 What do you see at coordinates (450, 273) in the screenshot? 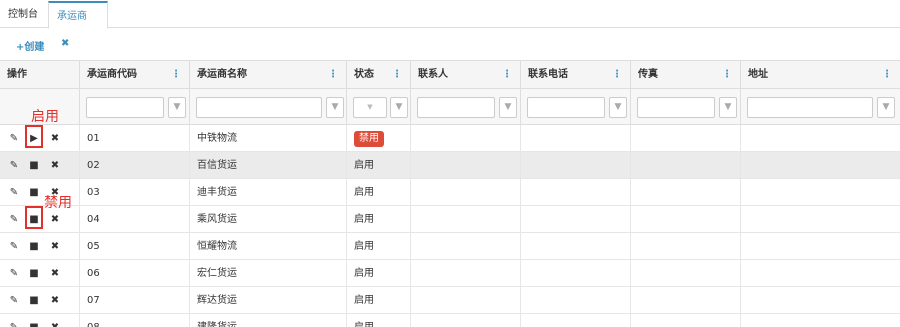
I see `table-row: ✎ ■ ✖ 06 宏仁货运 启用` at bounding box center [450, 273].